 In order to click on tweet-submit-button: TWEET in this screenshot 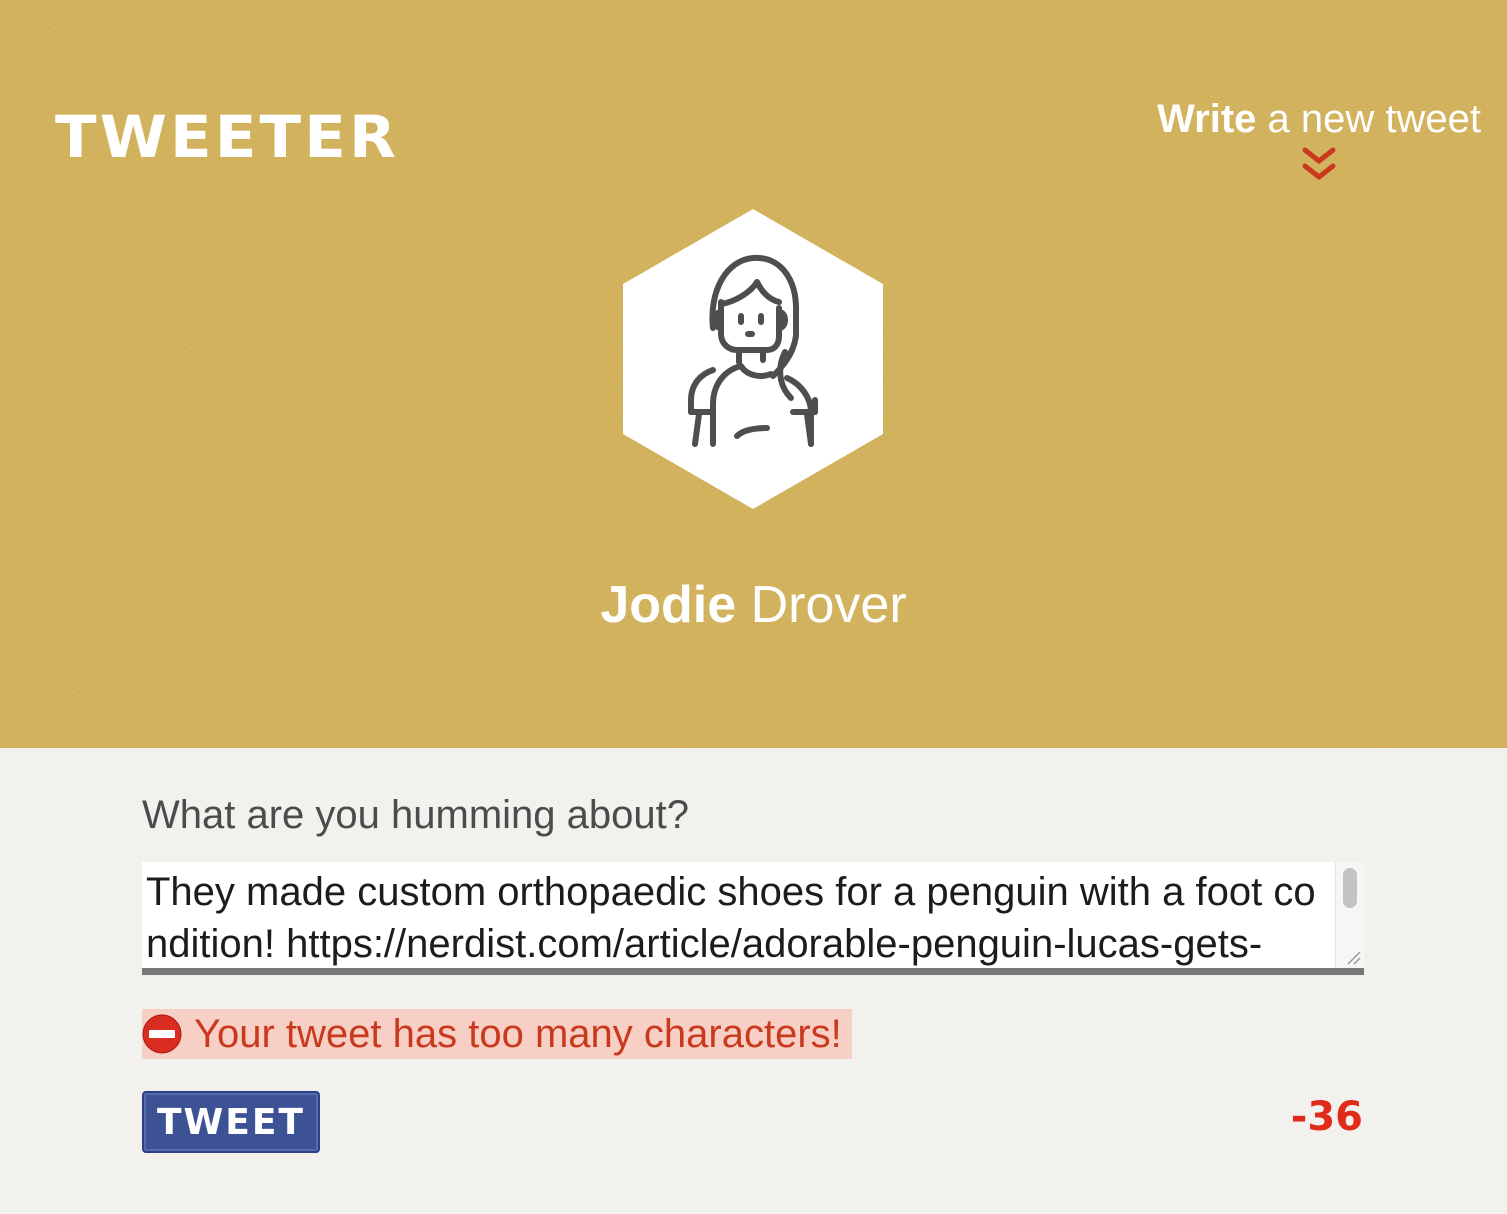, I will do `click(231, 1122)`.